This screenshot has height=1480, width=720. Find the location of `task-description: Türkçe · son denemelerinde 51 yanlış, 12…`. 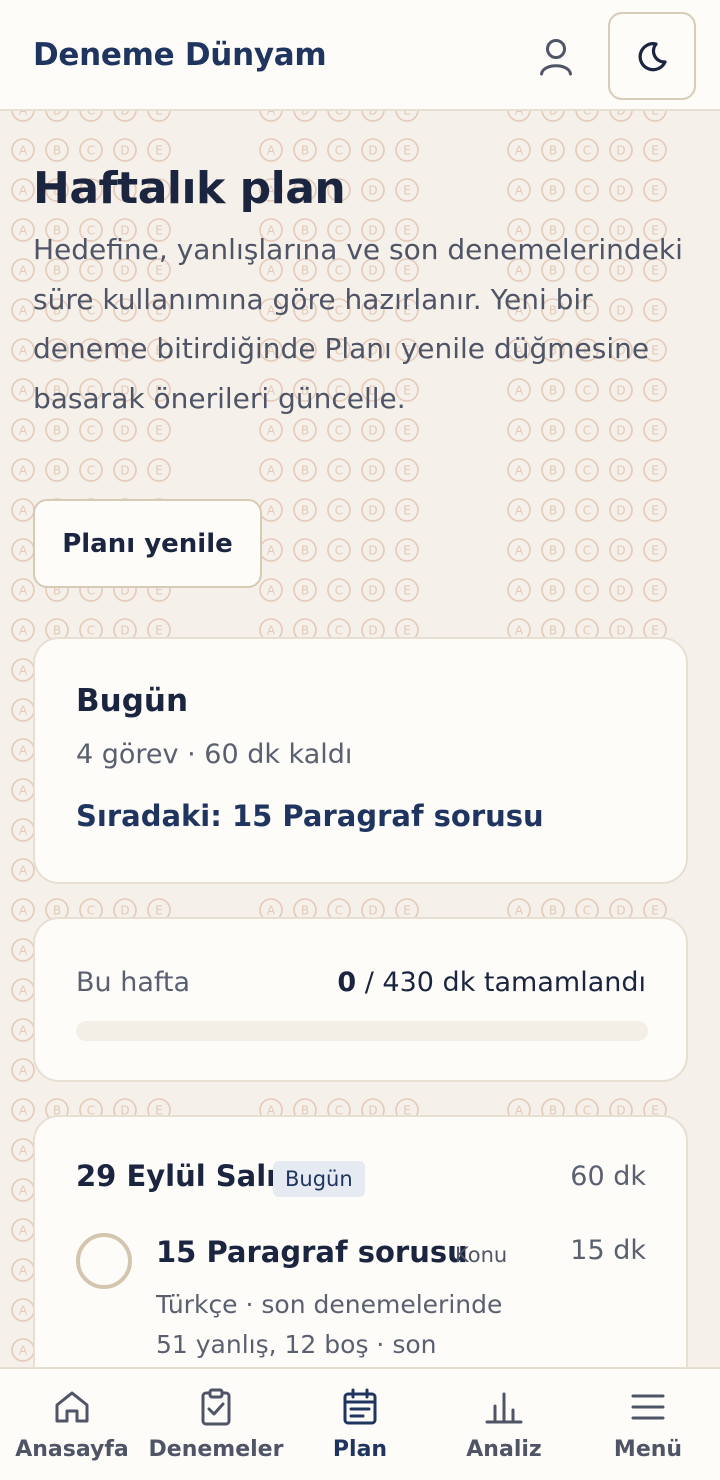

task-description: Türkçe · son denemelerinde 51 yanlış, 12… is located at coordinates (329, 1324).